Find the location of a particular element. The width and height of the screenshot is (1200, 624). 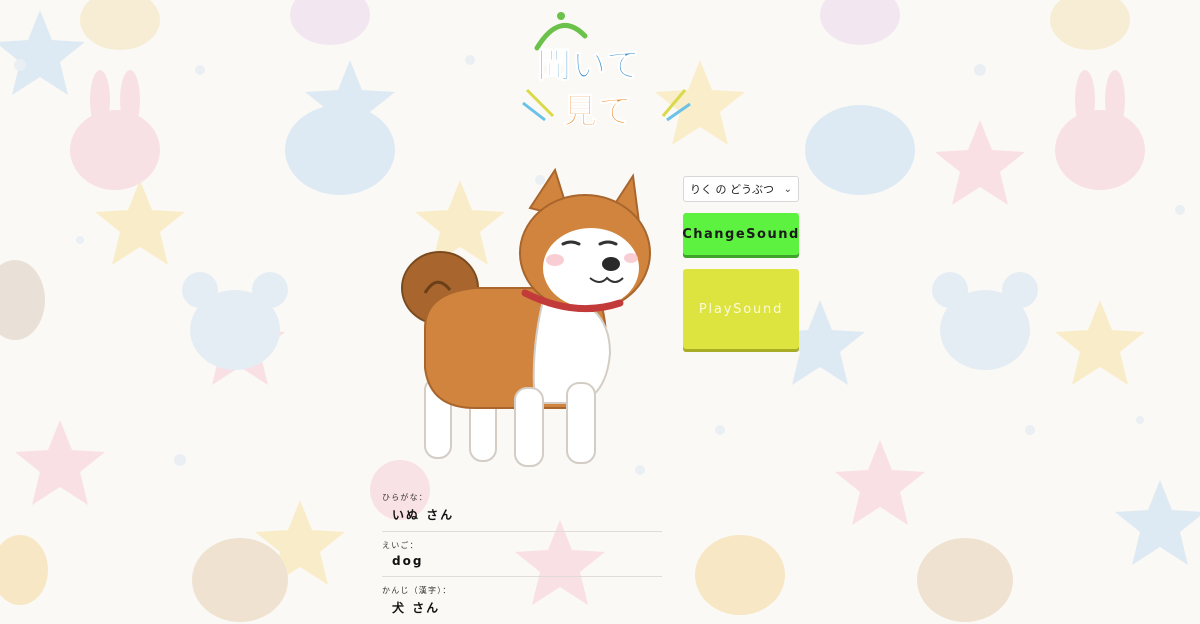

hiragana-label: ひらがな： is located at coordinates (405, 497).